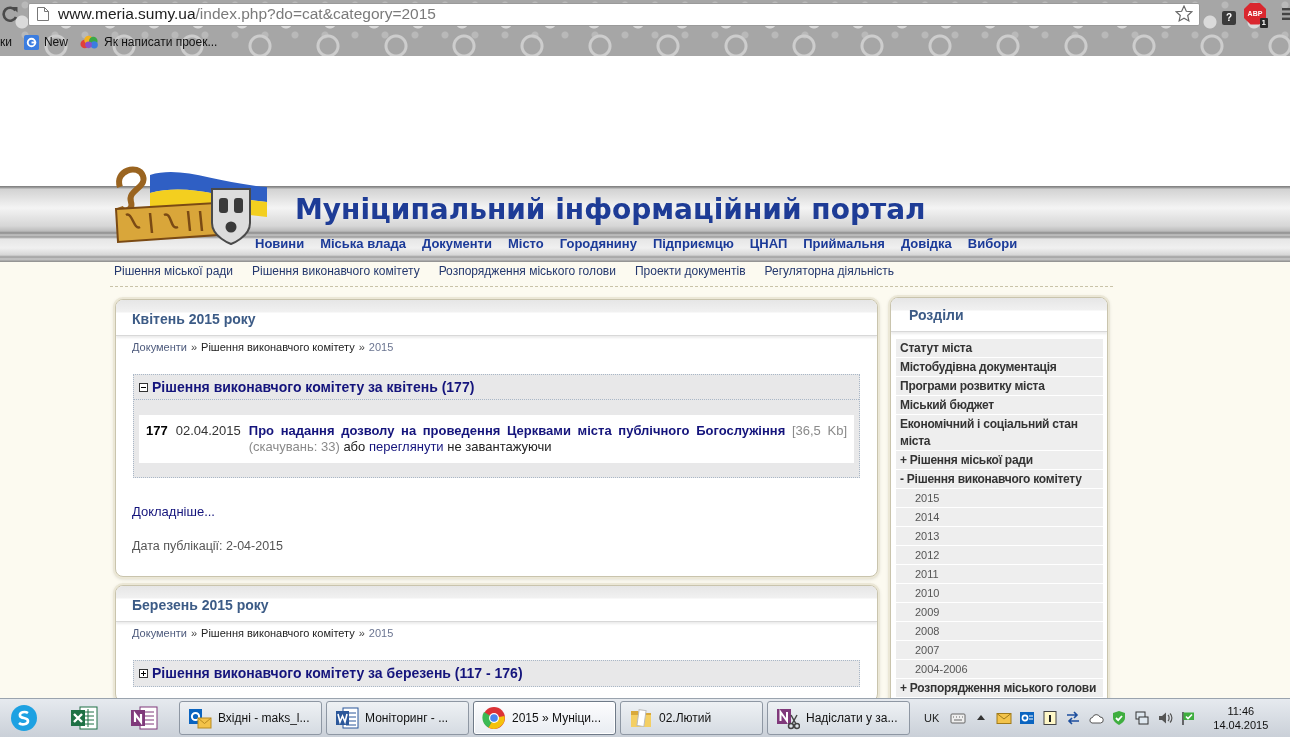 This screenshot has height=737, width=1290. What do you see at coordinates (819, 430) in the screenshot?
I see `file-size: [36,5 Kb]` at bounding box center [819, 430].